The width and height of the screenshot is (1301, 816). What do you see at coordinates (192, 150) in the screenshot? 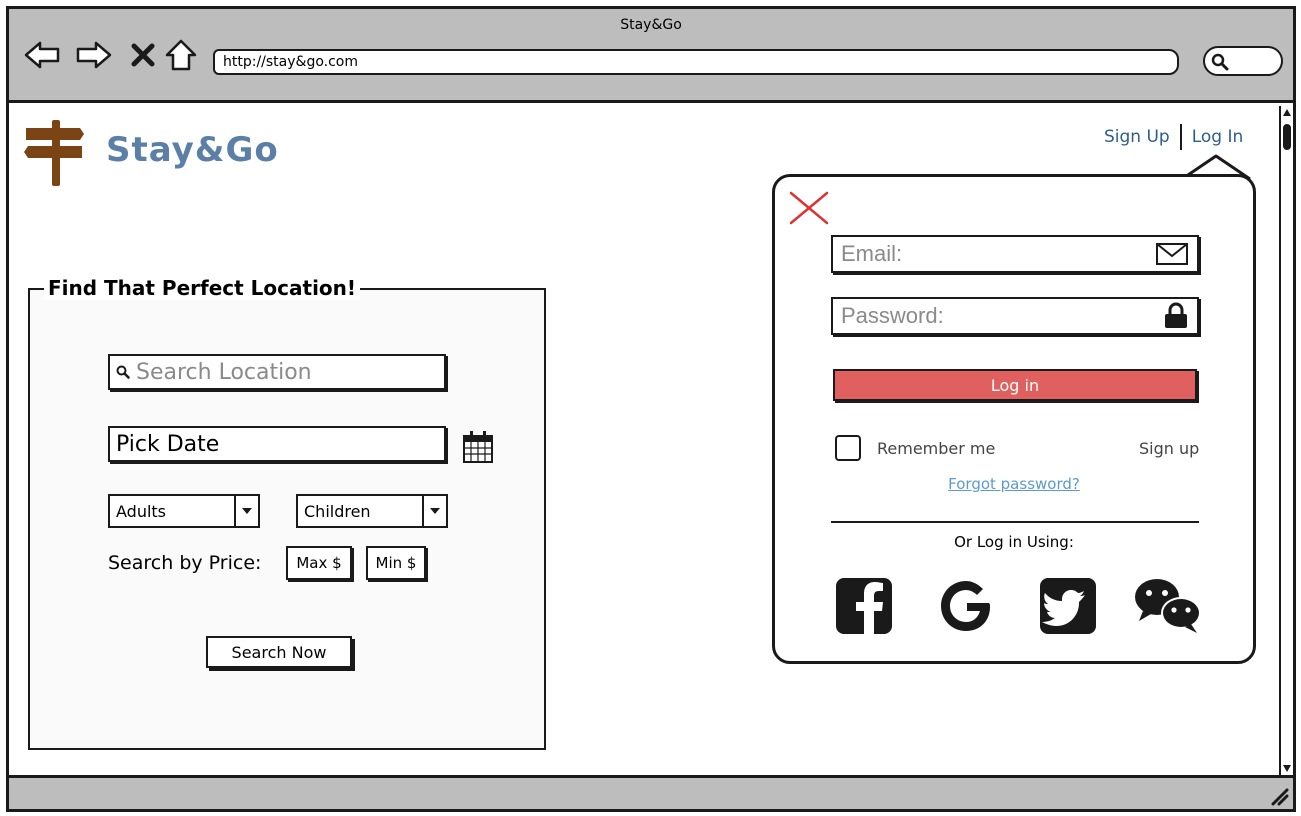
I see `brand-name: Stay&Go` at bounding box center [192, 150].